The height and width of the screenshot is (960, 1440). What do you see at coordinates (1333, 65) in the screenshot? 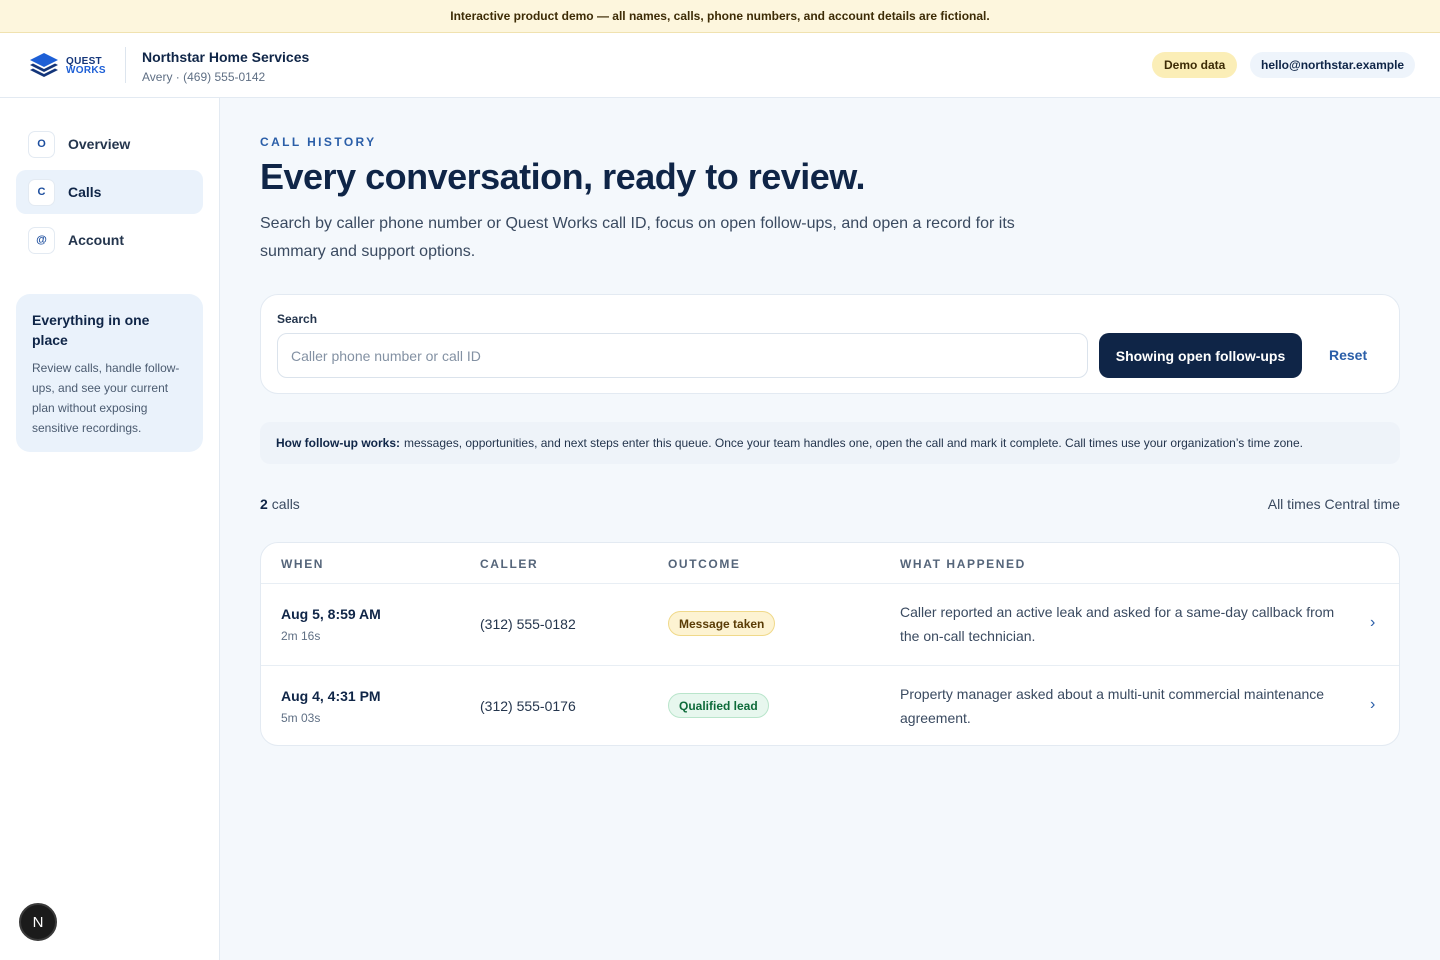
I see `account-email: hello@northstar.example` at bounding box center [1333, 65].